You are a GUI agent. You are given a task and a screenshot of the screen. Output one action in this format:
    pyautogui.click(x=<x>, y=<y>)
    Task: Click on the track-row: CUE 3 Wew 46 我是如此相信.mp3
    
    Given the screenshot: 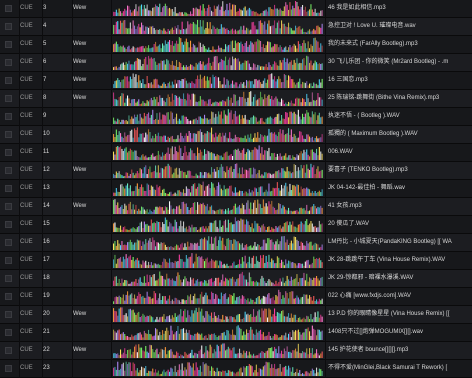 What is the action you would take?
    pyautogui.click(x=236, y=9)
    